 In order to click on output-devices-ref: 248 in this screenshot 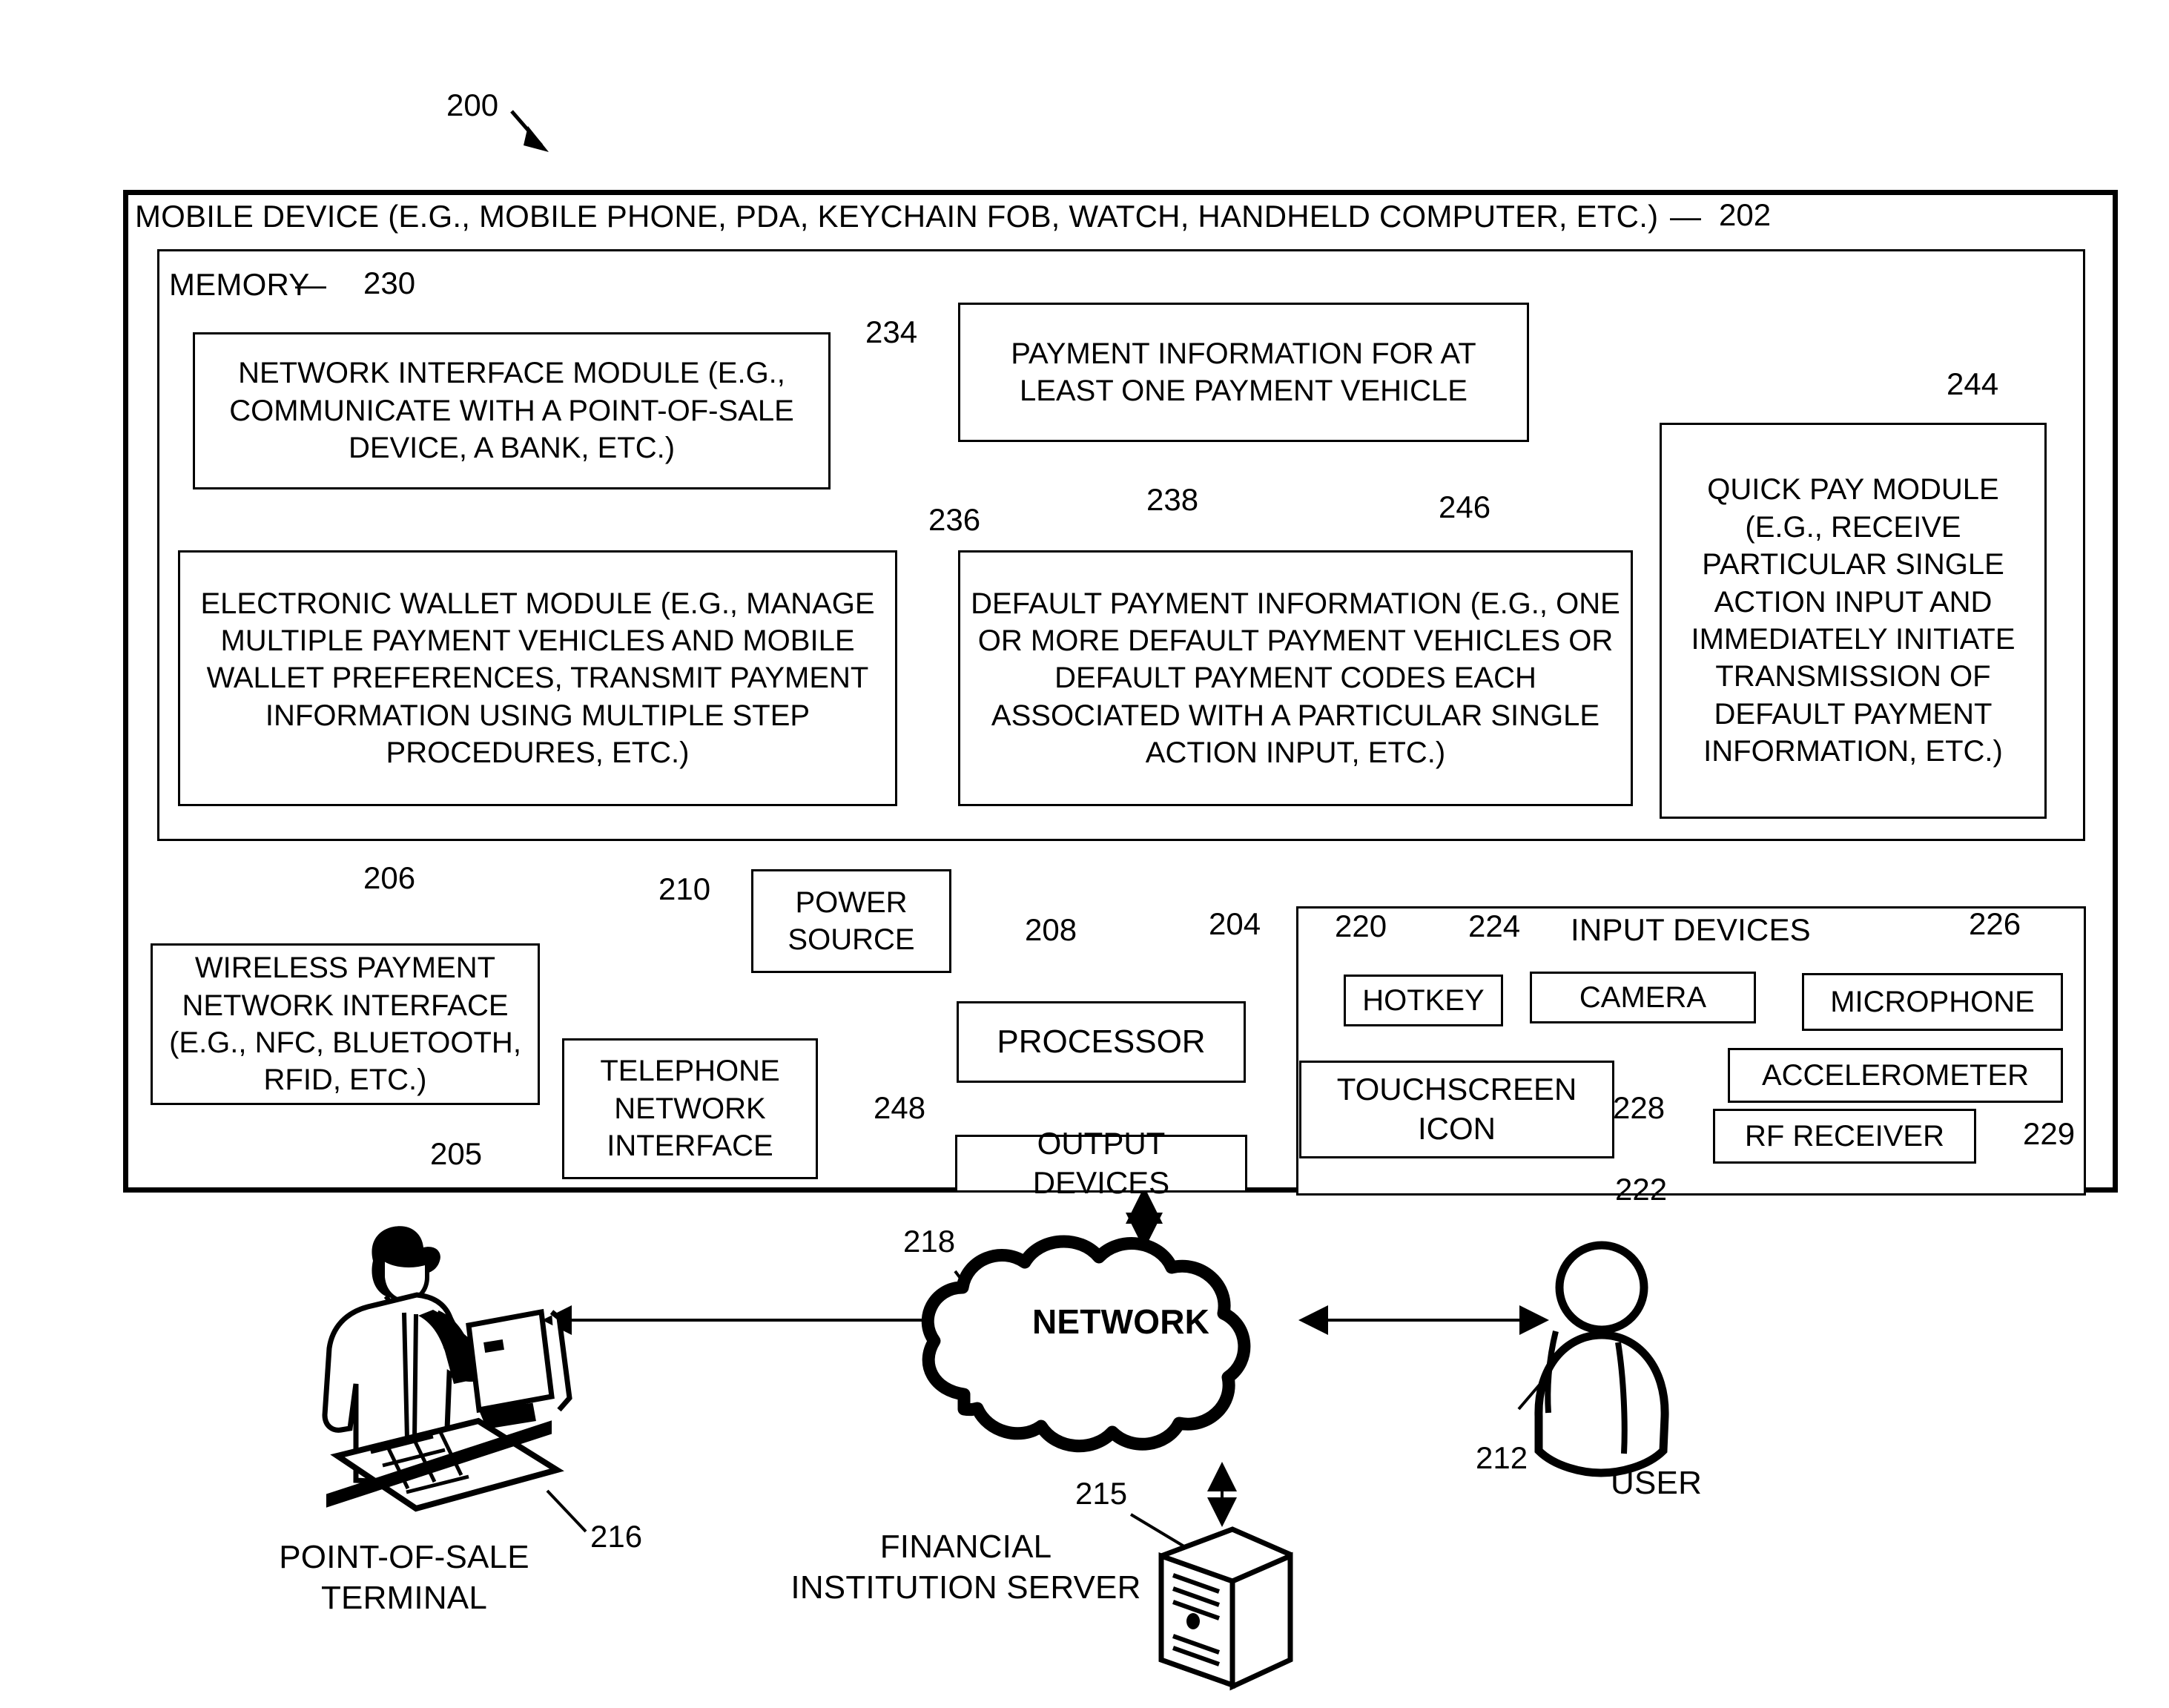, I will do `click(900, 1107)`.